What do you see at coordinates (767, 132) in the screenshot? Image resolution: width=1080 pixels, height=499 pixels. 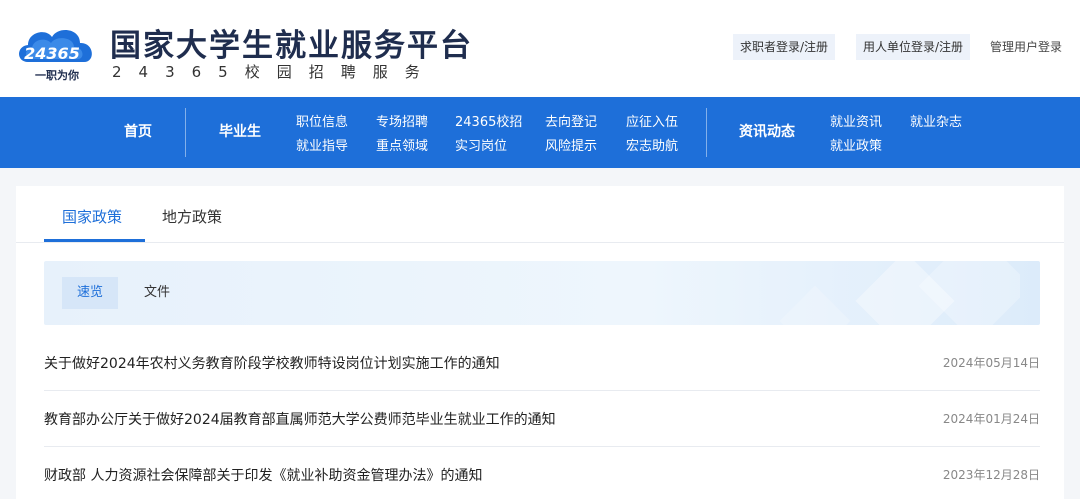 I see `nav-news: 资讯动态` at bounding box center [767, 132].